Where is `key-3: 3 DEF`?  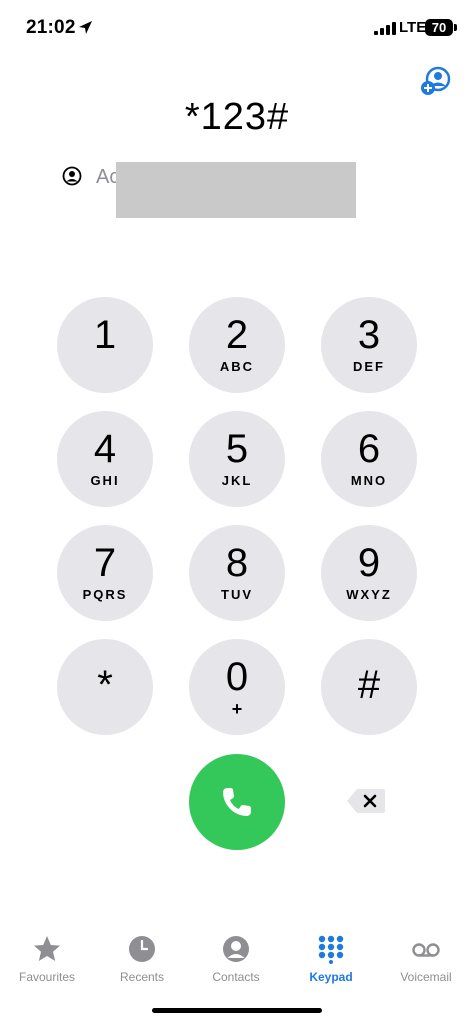
key-3: 3 DEF is located at coordinates (369, 345).